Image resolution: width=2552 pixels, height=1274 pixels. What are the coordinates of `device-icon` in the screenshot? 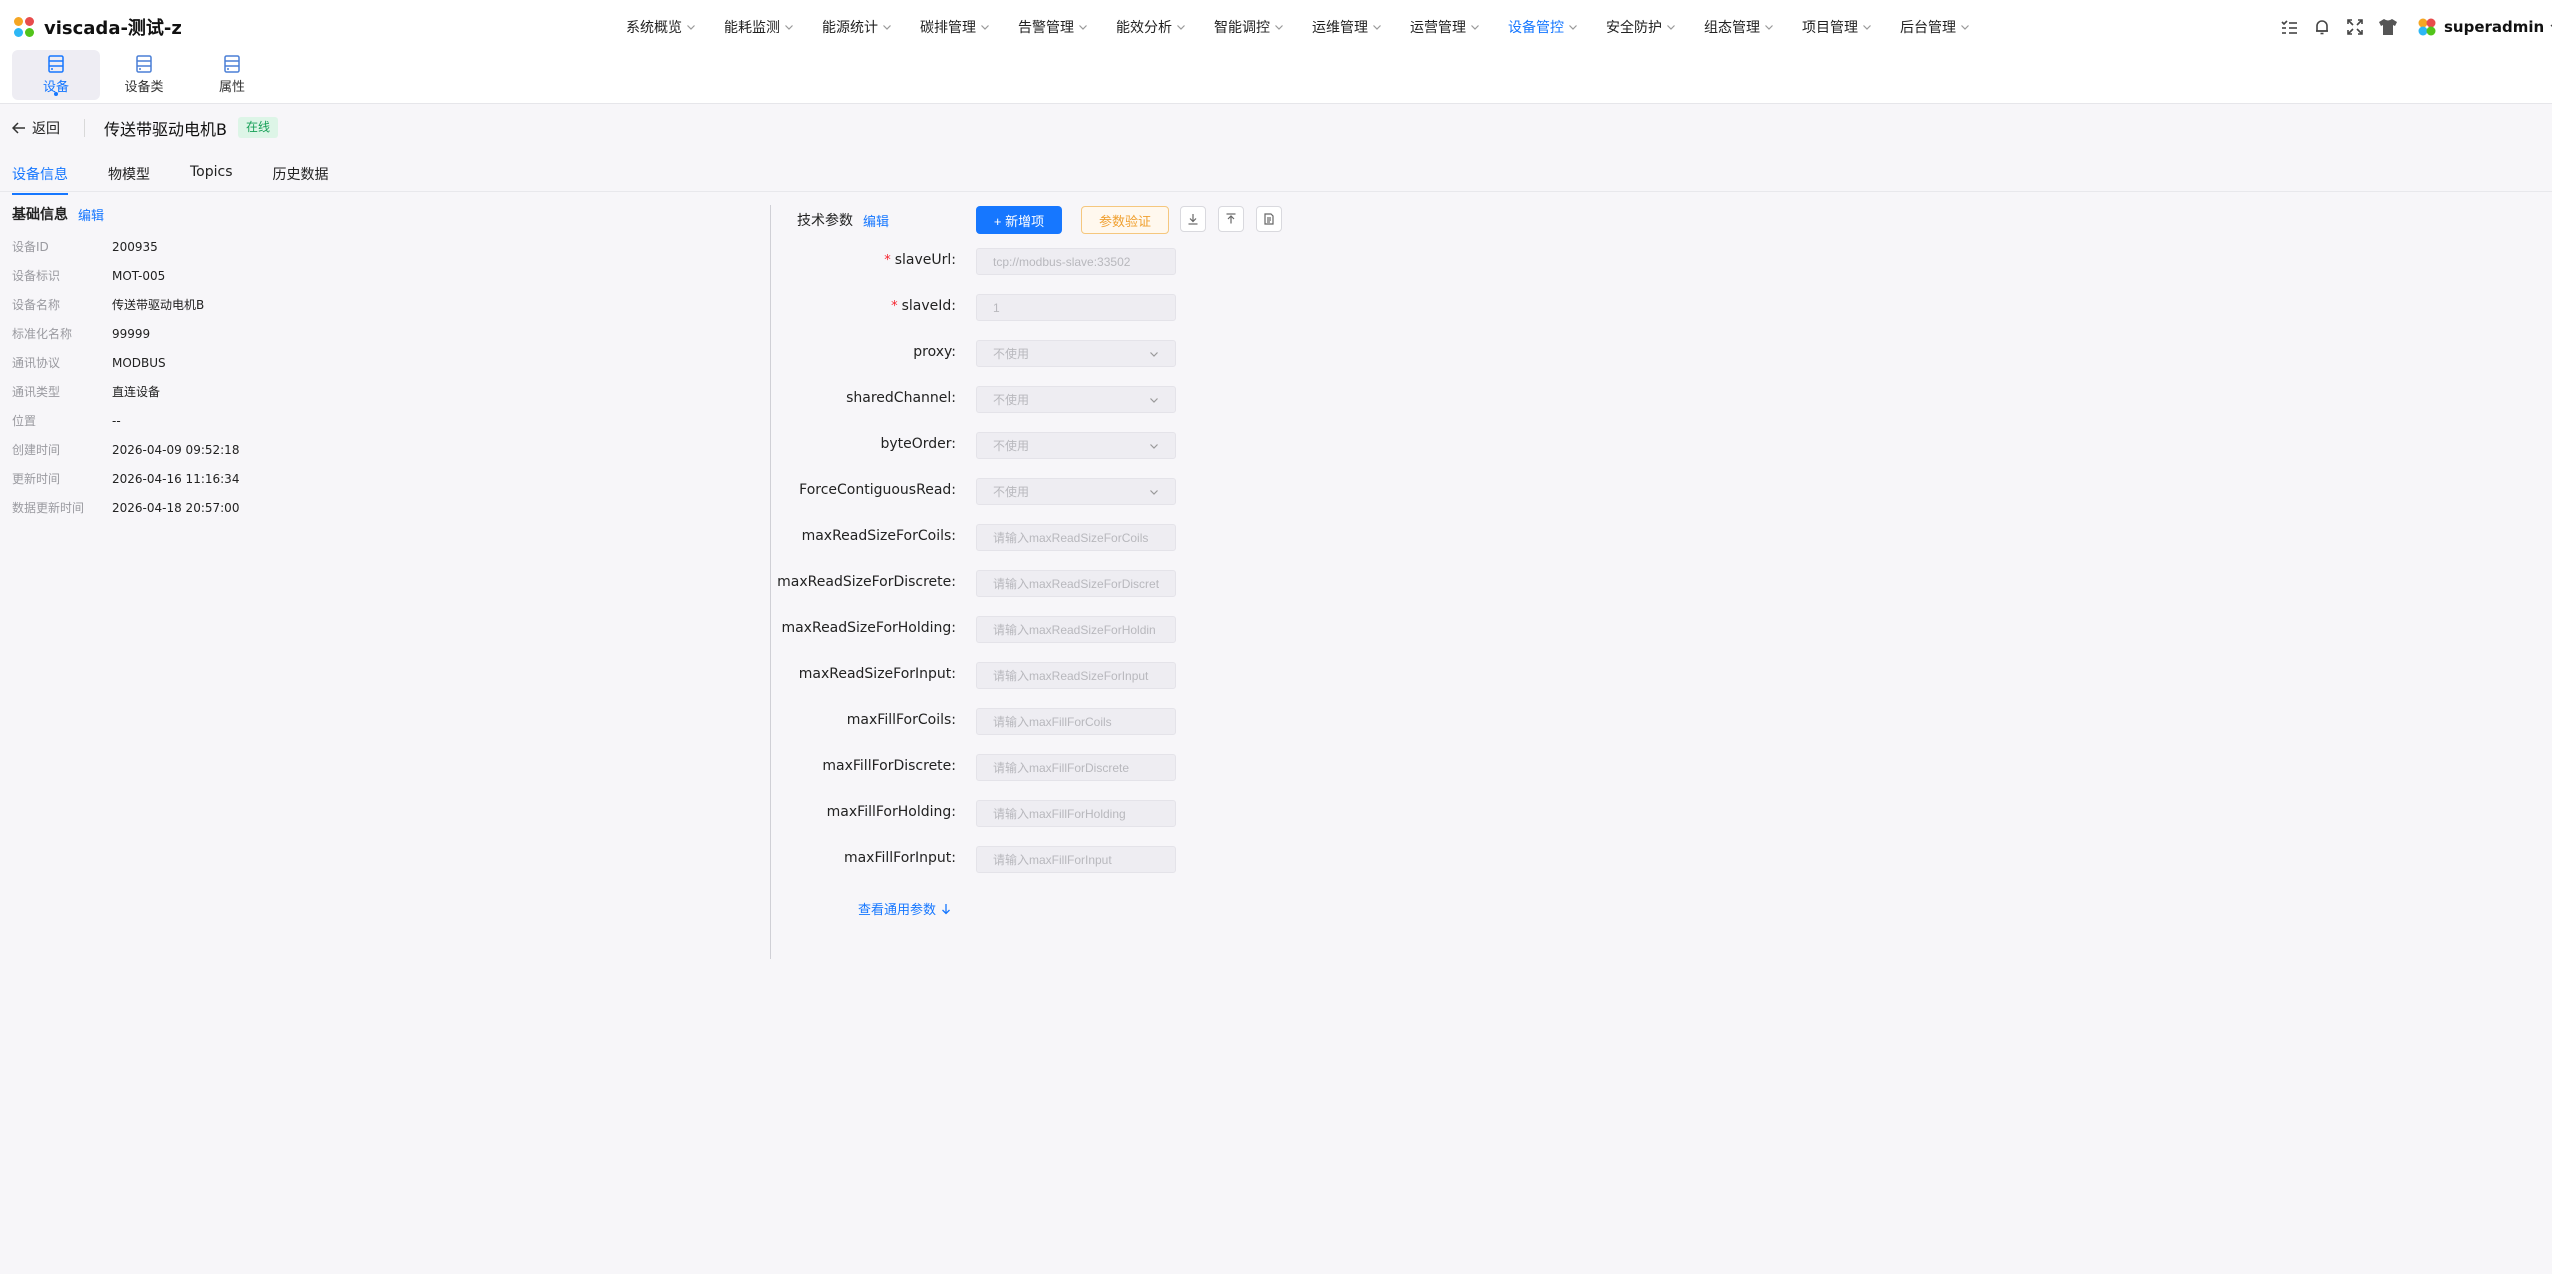 It's located at (56, 64).